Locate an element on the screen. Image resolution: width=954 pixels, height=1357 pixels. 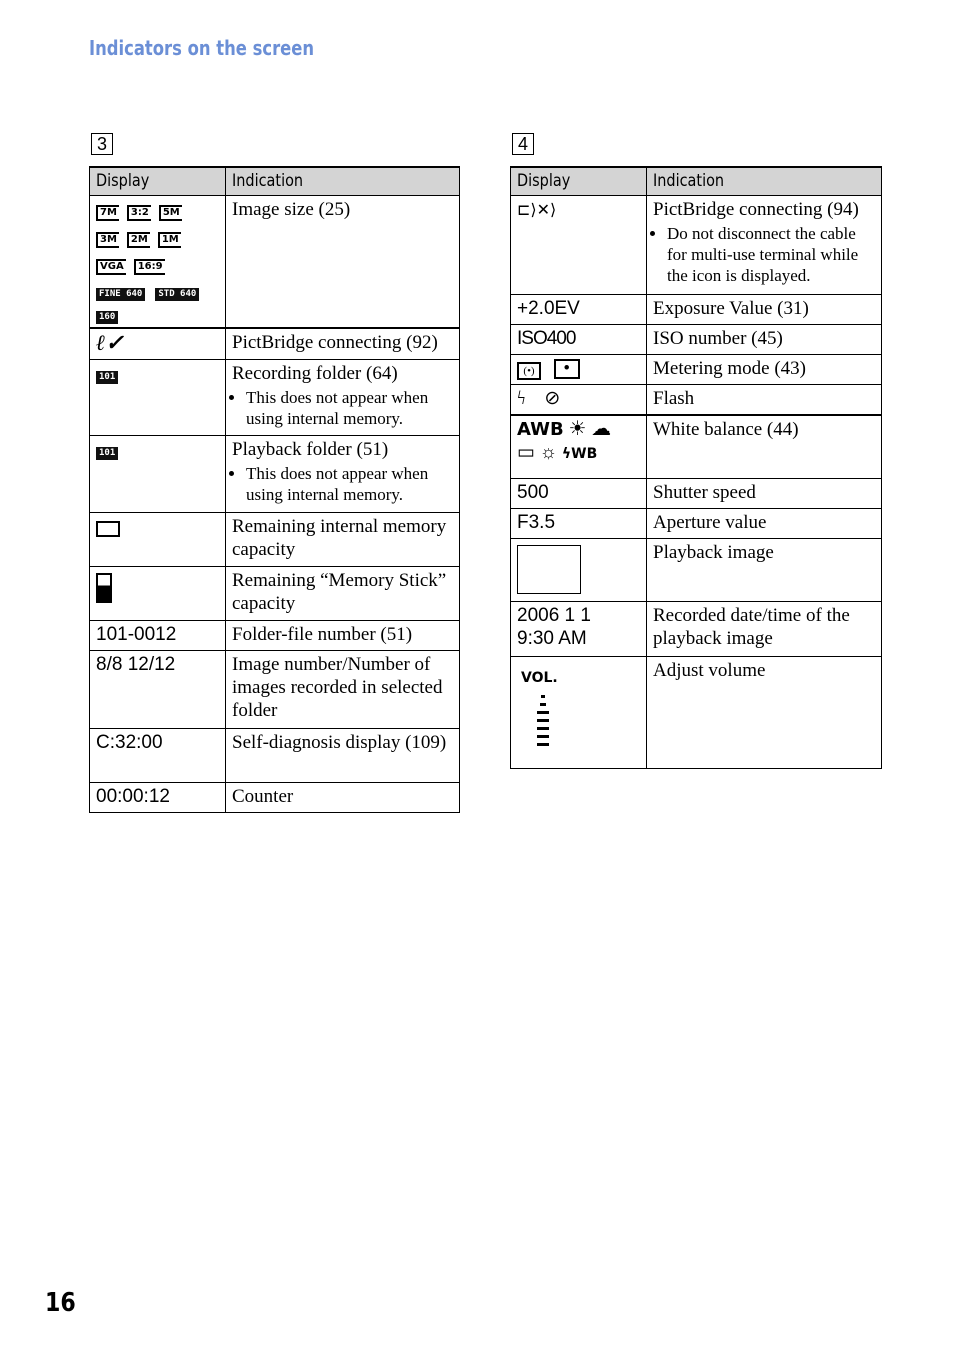
section-number-4: 4 is located at coordinates (523, 144).